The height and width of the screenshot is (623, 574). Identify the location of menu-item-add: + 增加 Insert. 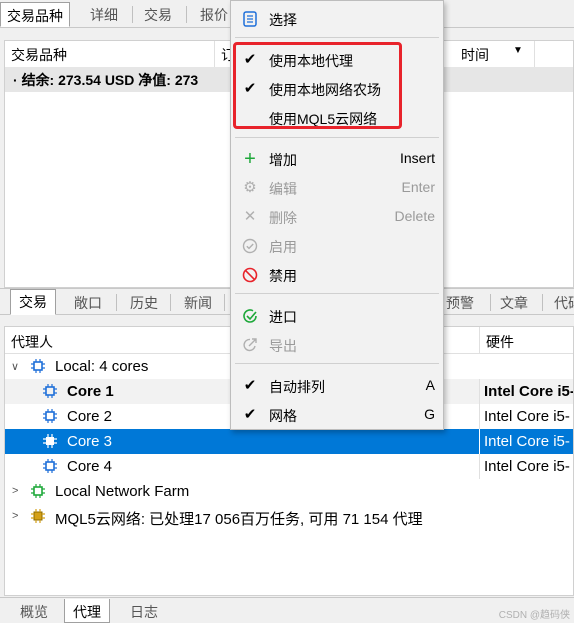
(337, 158).